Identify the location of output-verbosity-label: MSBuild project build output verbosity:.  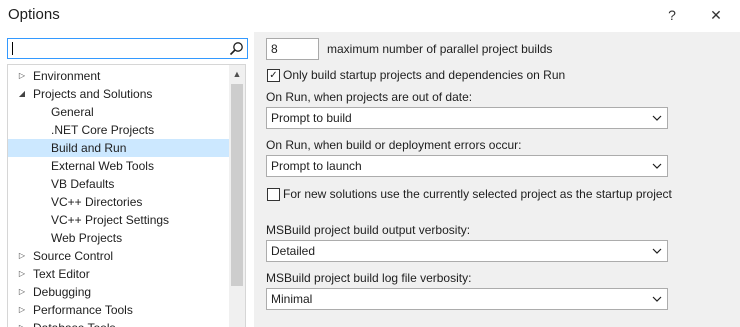
(368, 230).